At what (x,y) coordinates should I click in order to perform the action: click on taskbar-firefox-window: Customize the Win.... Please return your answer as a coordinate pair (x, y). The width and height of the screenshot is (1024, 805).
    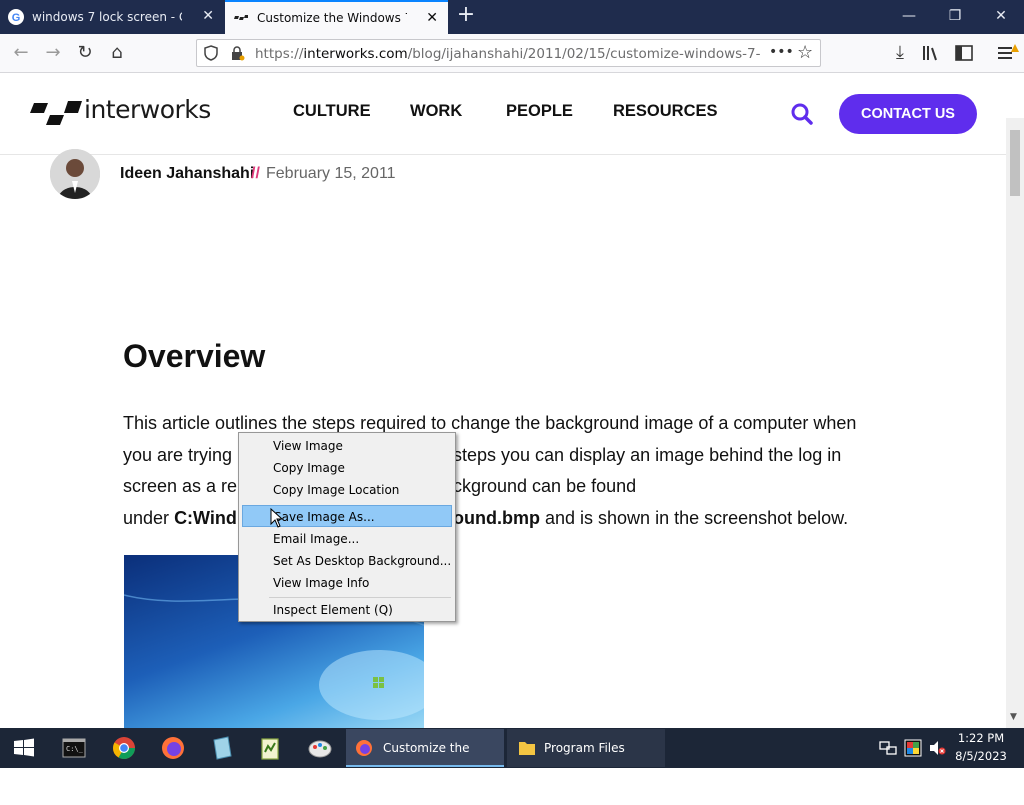
    Looking at the image, I should click on (425, 761).